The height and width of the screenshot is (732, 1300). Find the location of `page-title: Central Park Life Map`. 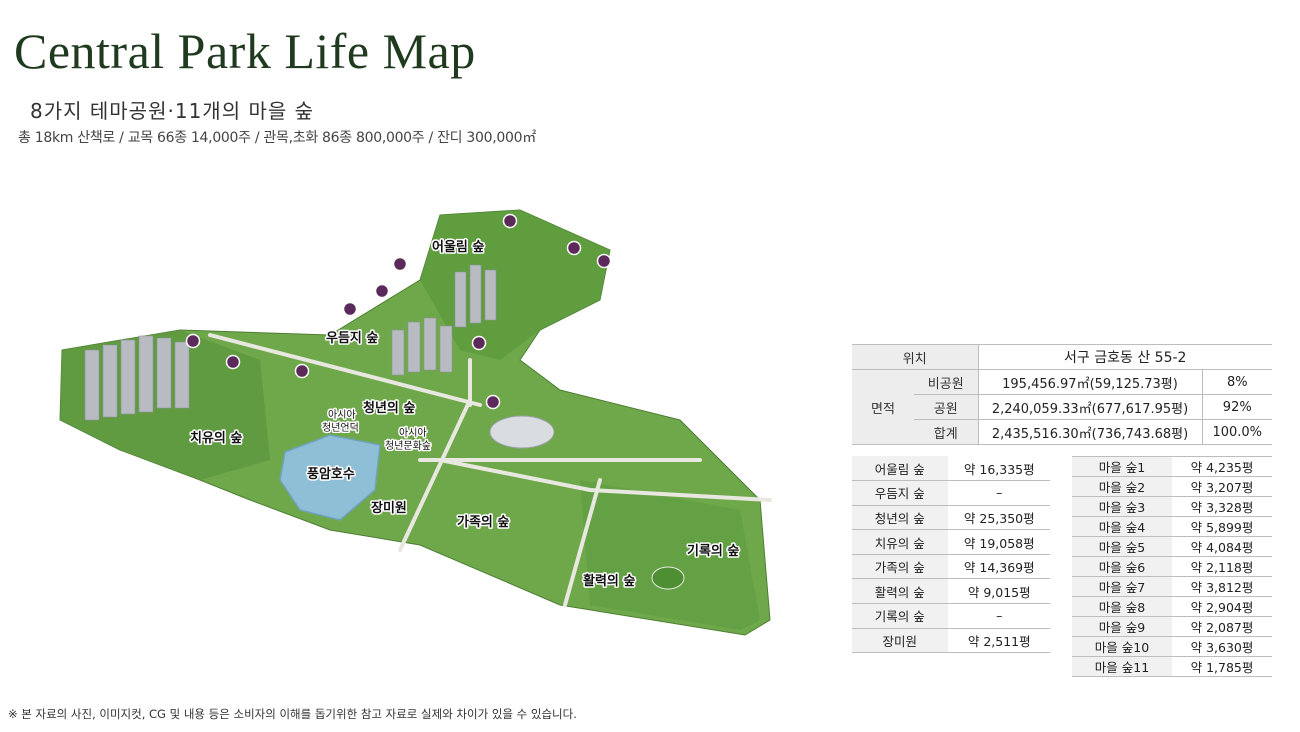

page-title: Central Park Life Map is located at coordinates (245, 51).